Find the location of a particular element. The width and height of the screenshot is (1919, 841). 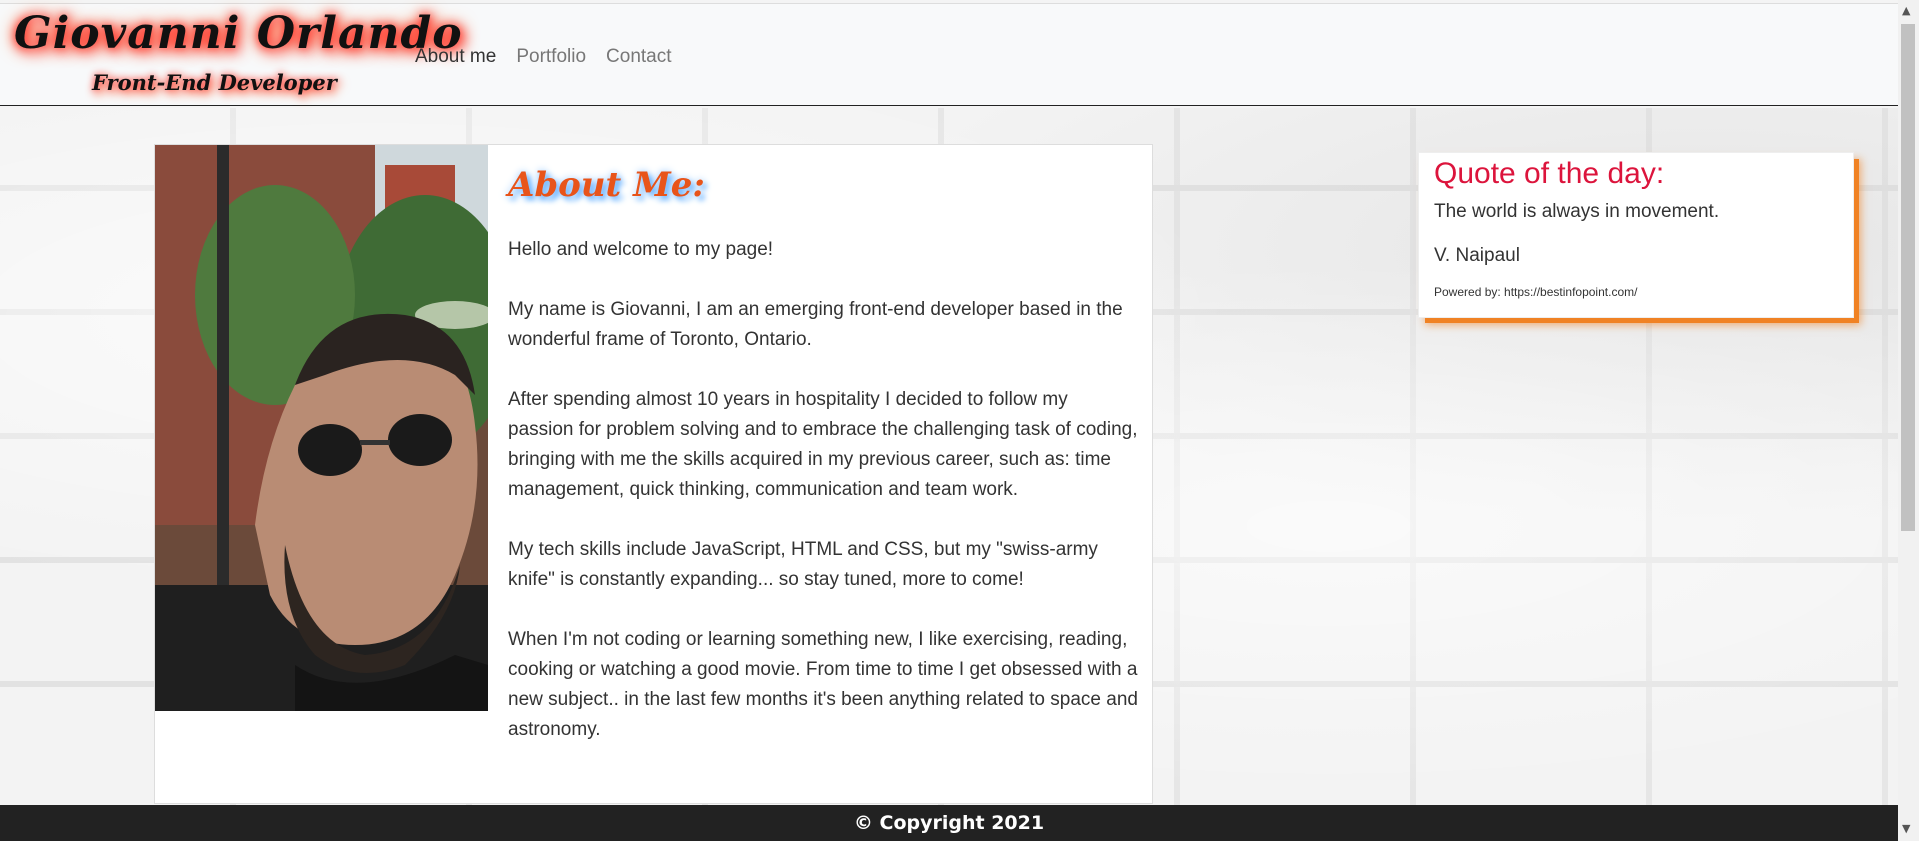

brand-logo: Giovanni Orlando Front-End Developer is located at coordinates (238, 56).